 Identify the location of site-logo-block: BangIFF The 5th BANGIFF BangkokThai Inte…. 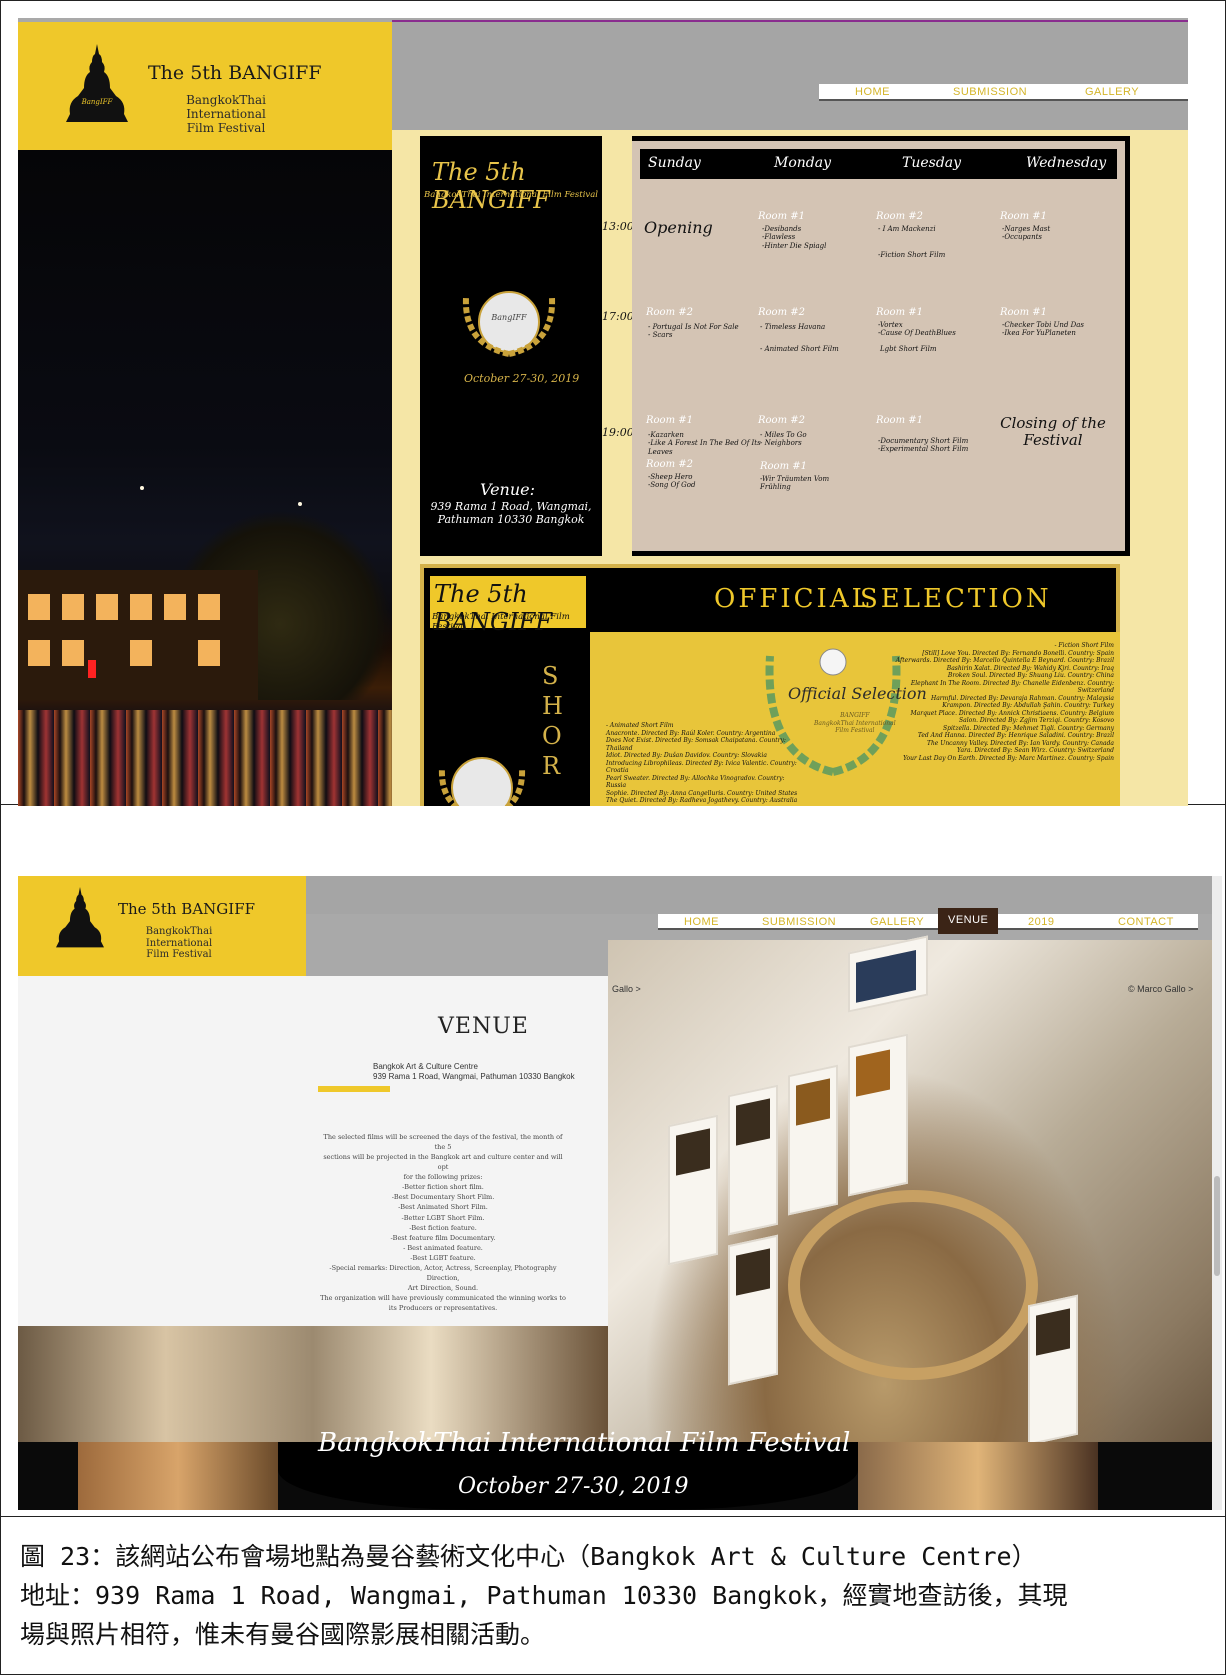
(205, 86).